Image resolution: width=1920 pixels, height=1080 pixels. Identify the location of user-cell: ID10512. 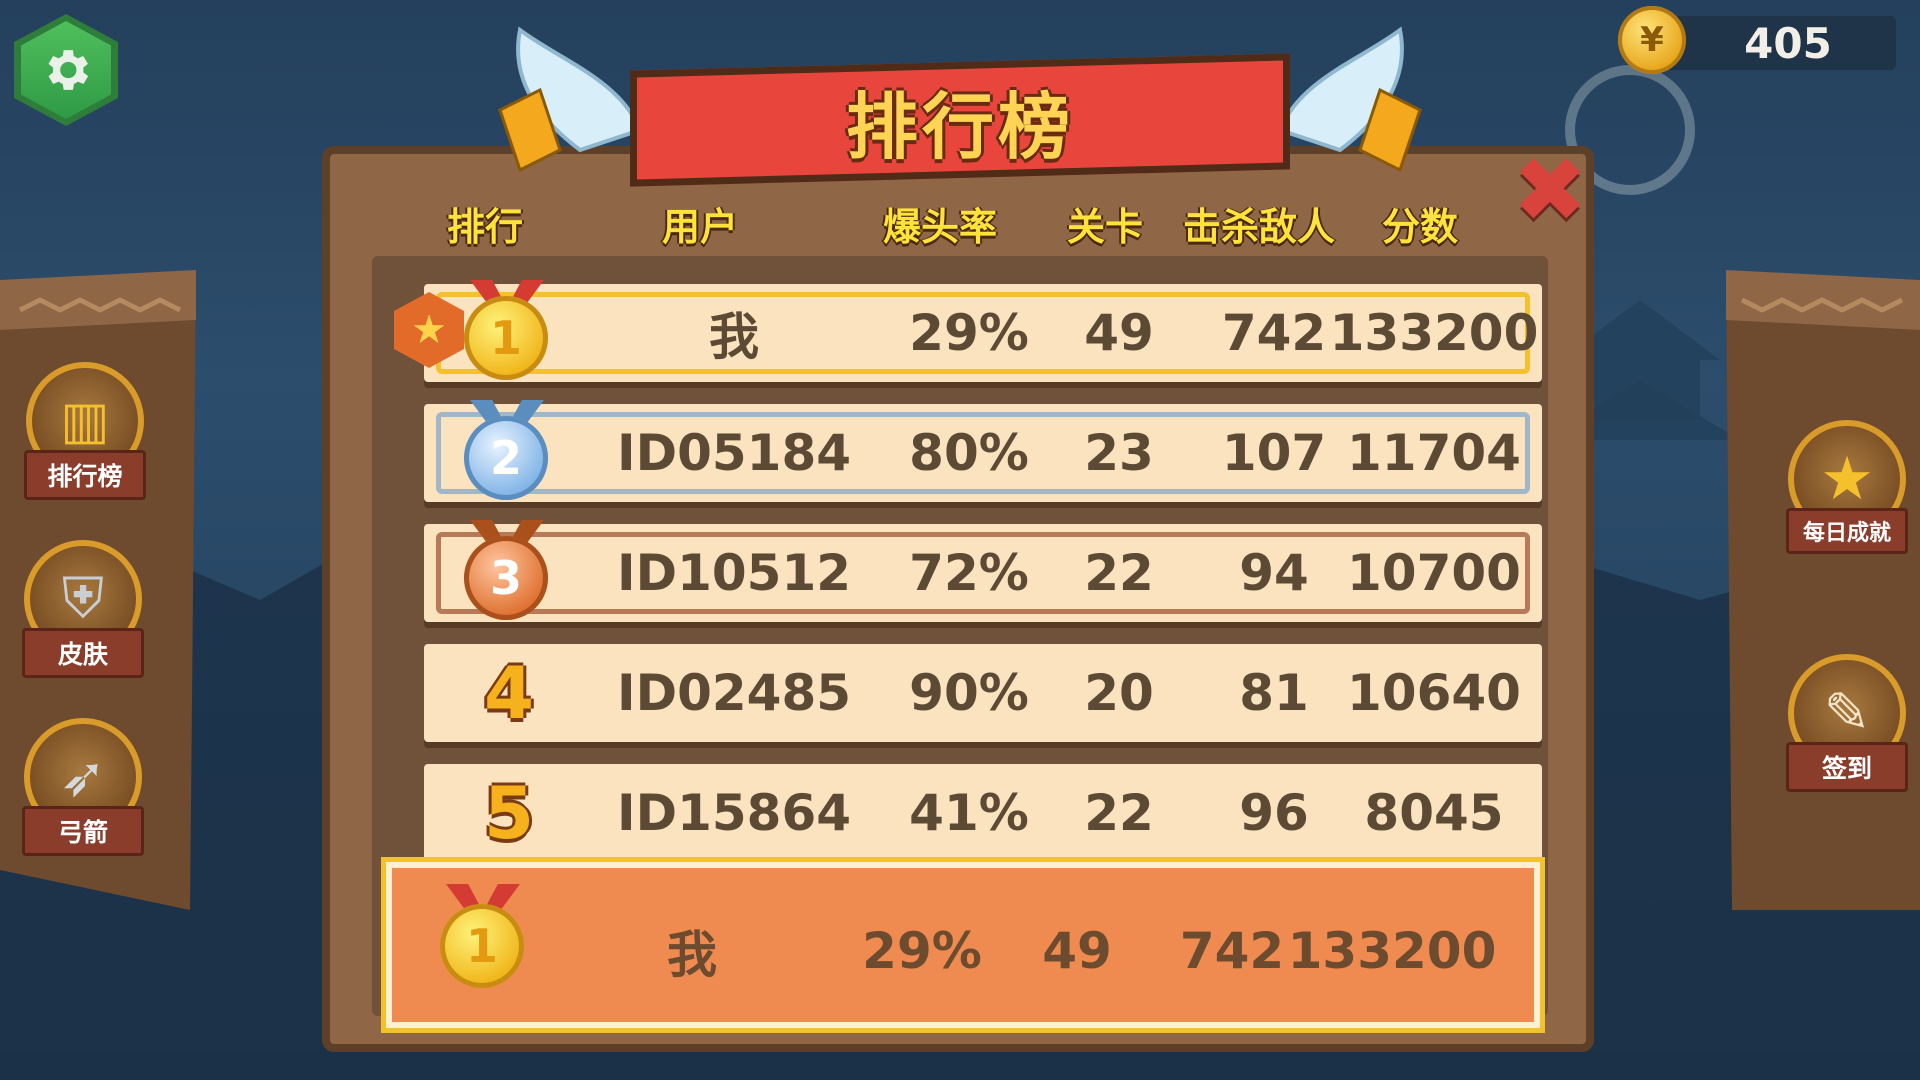
(734, 573).